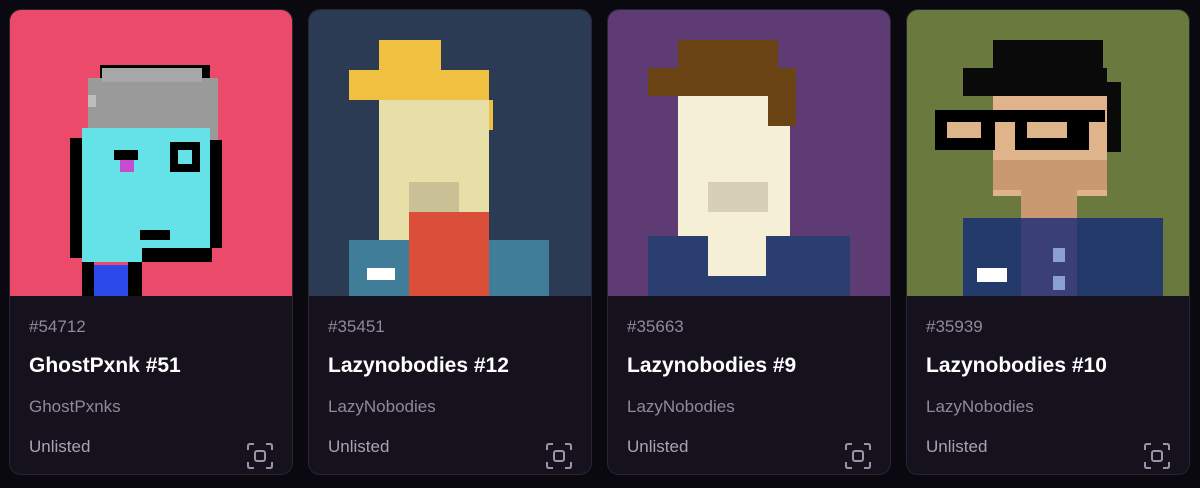  Describe the element at coordinates (1016, 366) in the screenshot. I see `nft-name: Lazynobodies #10` at that location.